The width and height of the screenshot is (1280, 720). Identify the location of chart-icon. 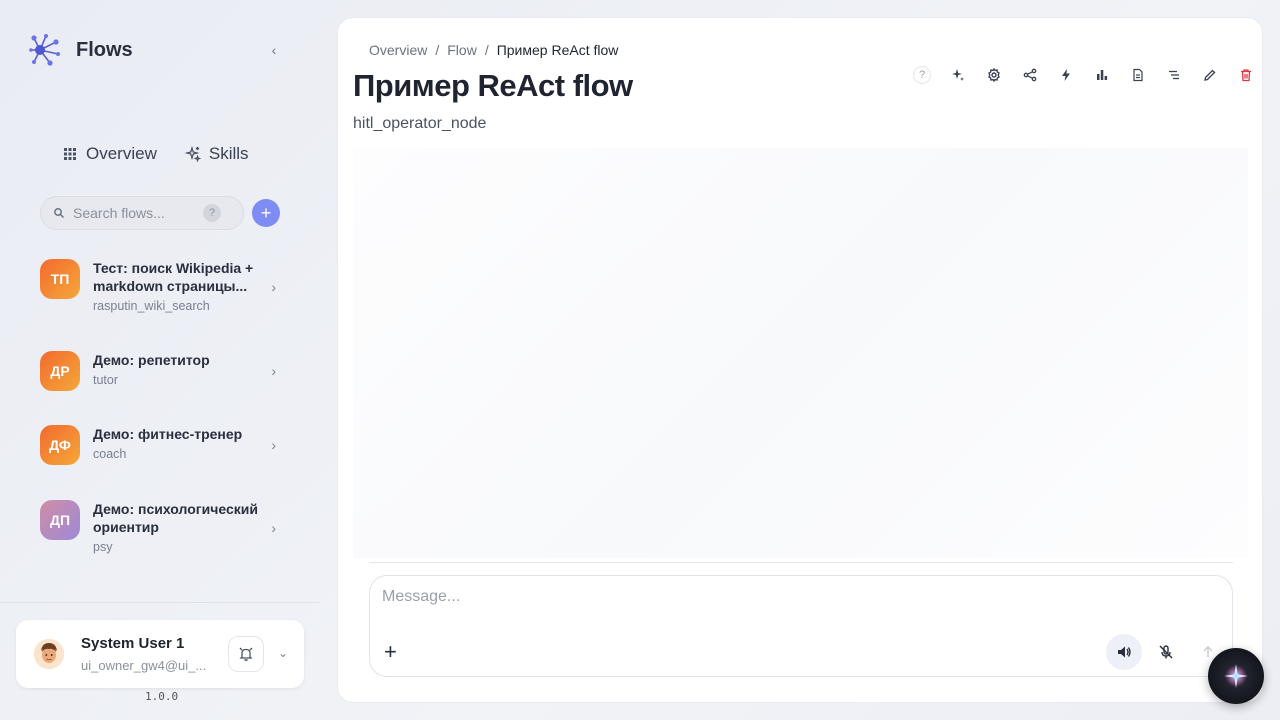
(1102, 75).